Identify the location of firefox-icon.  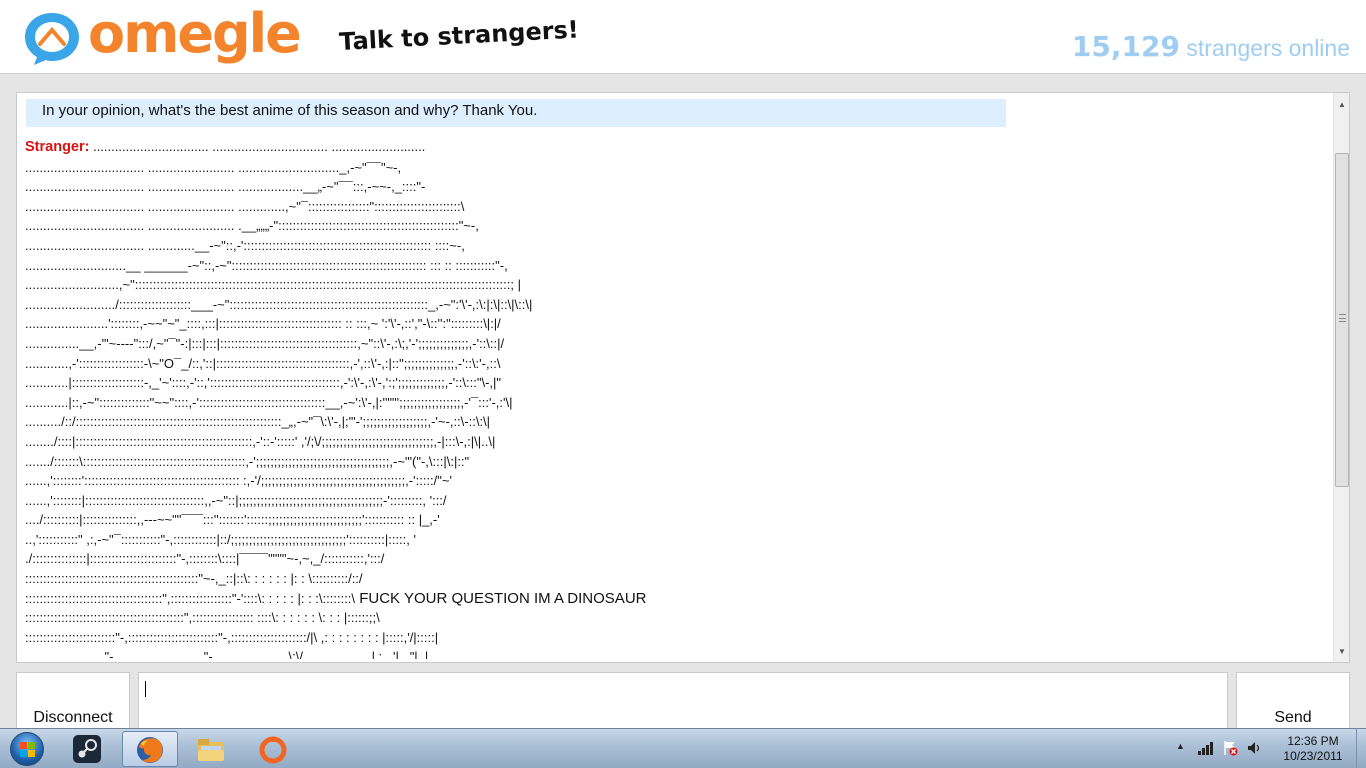
(150, 750).